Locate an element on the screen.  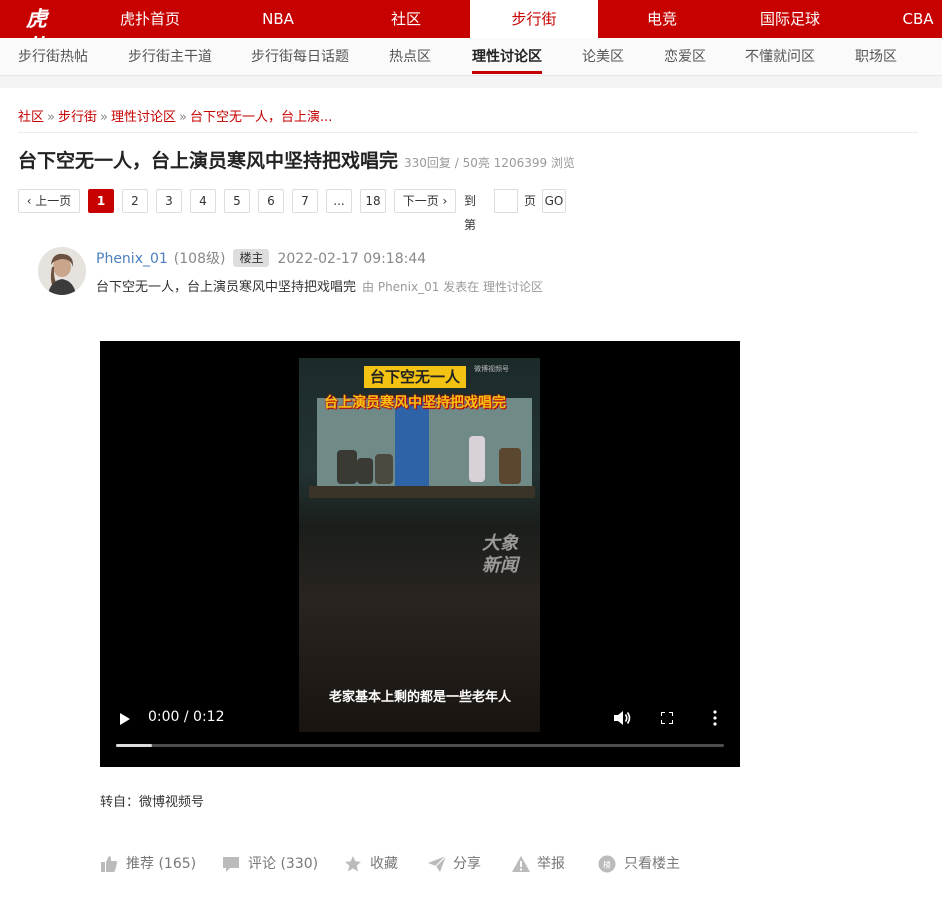
posted-by: 由 Phenix_01 发表在 理性讨论区 is located at coordinates (452, 287).